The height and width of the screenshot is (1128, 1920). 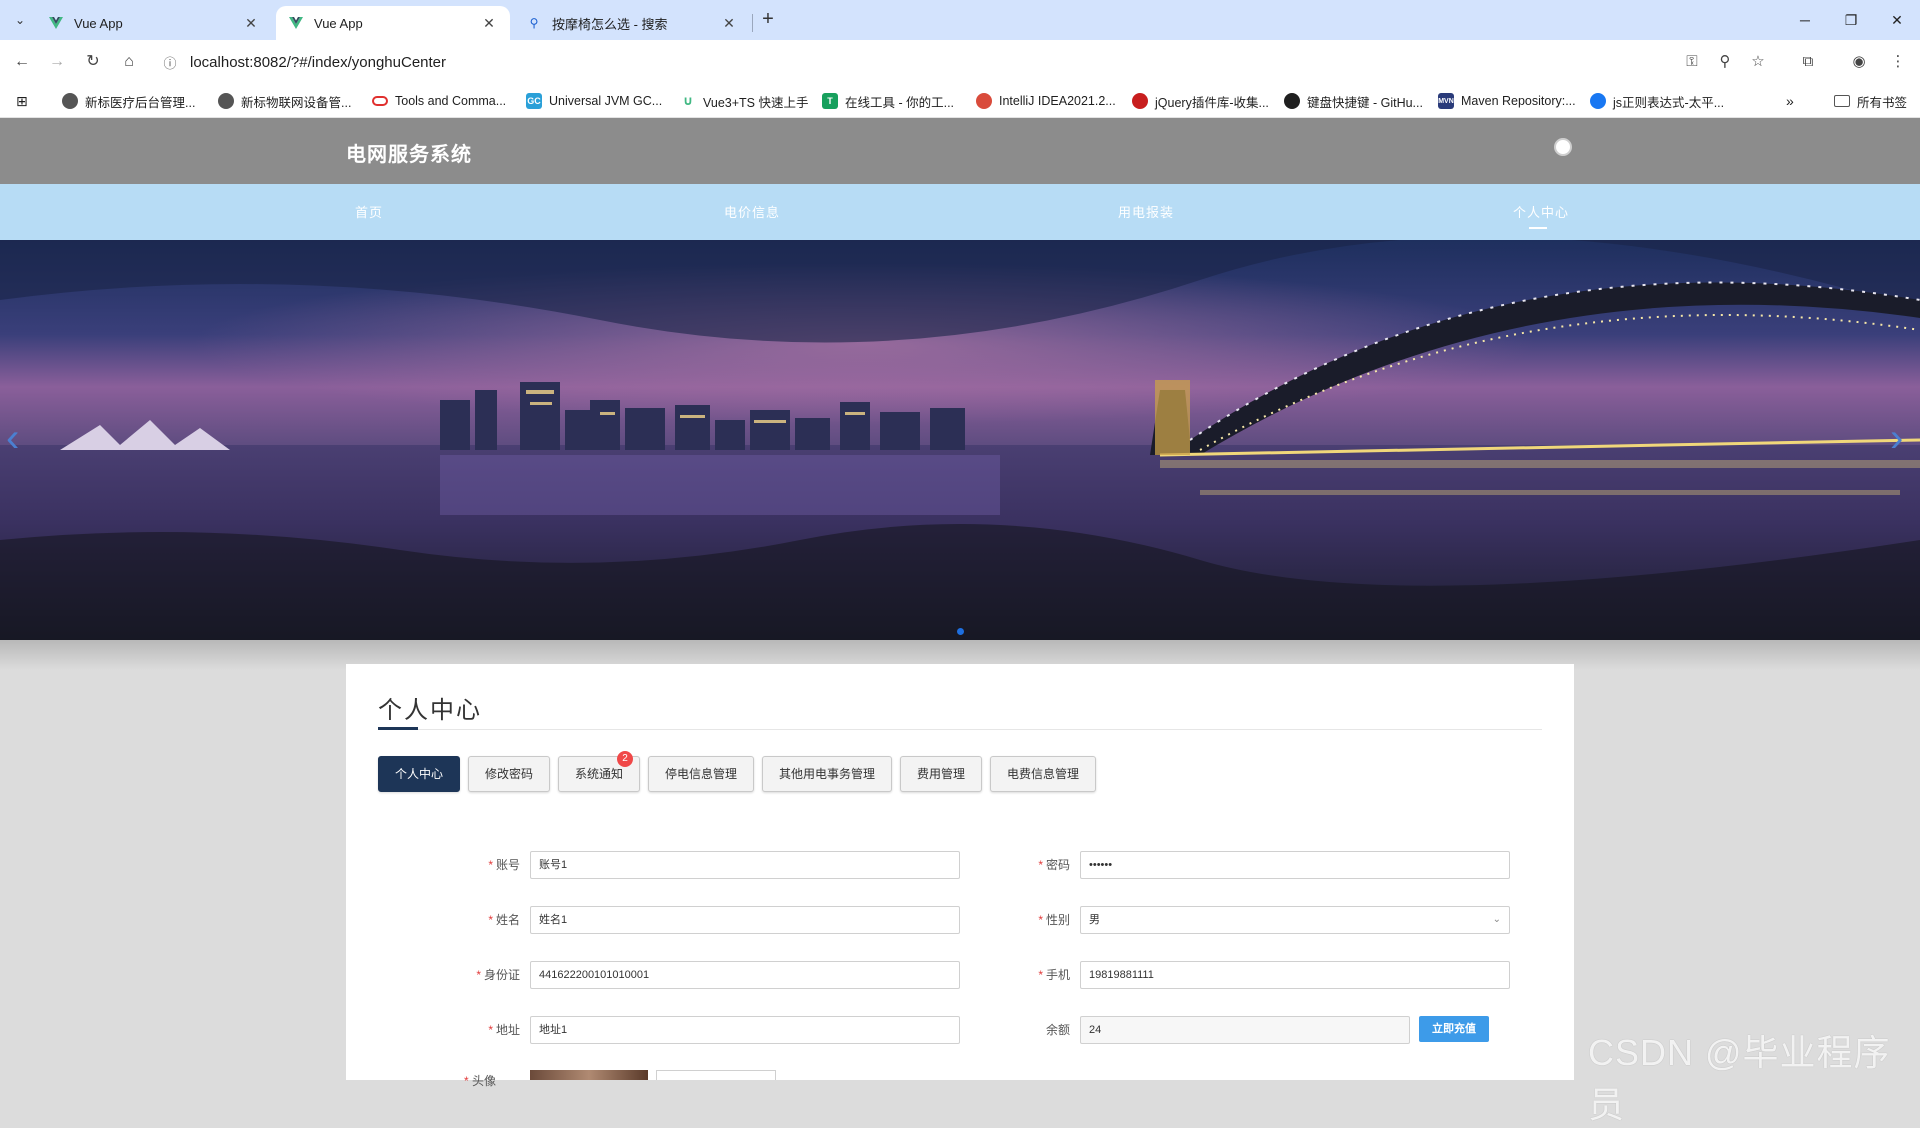 I want to click on profile-icon: ◉, so click(x=1859, y=62).